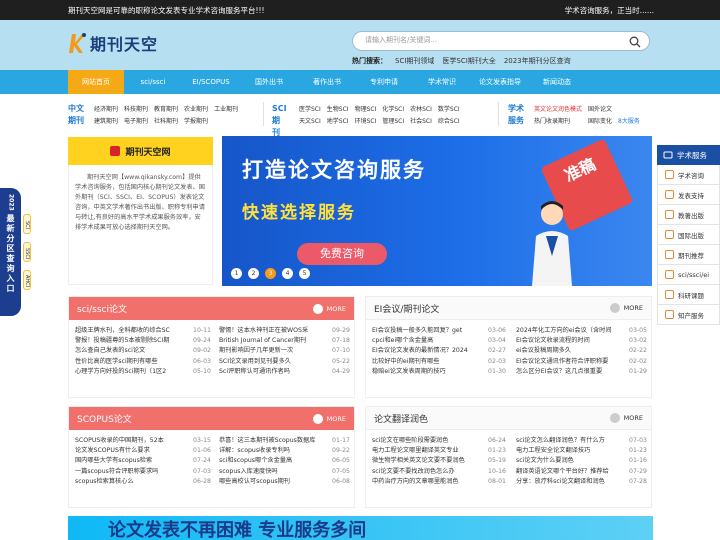 The height and width of the screenshot is (540, 720). I want to click on cat-link: 环境SCI, so click(366, 121).